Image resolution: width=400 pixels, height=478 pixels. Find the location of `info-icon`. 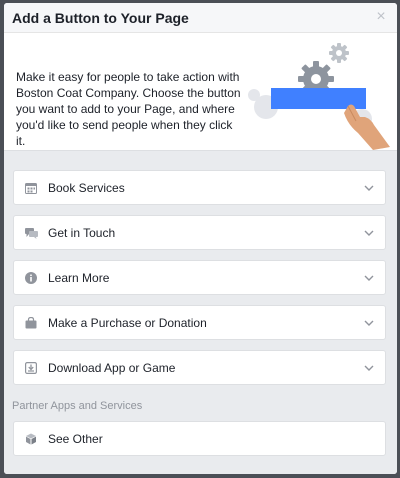

info-icon is located at coordinates (31, 278).